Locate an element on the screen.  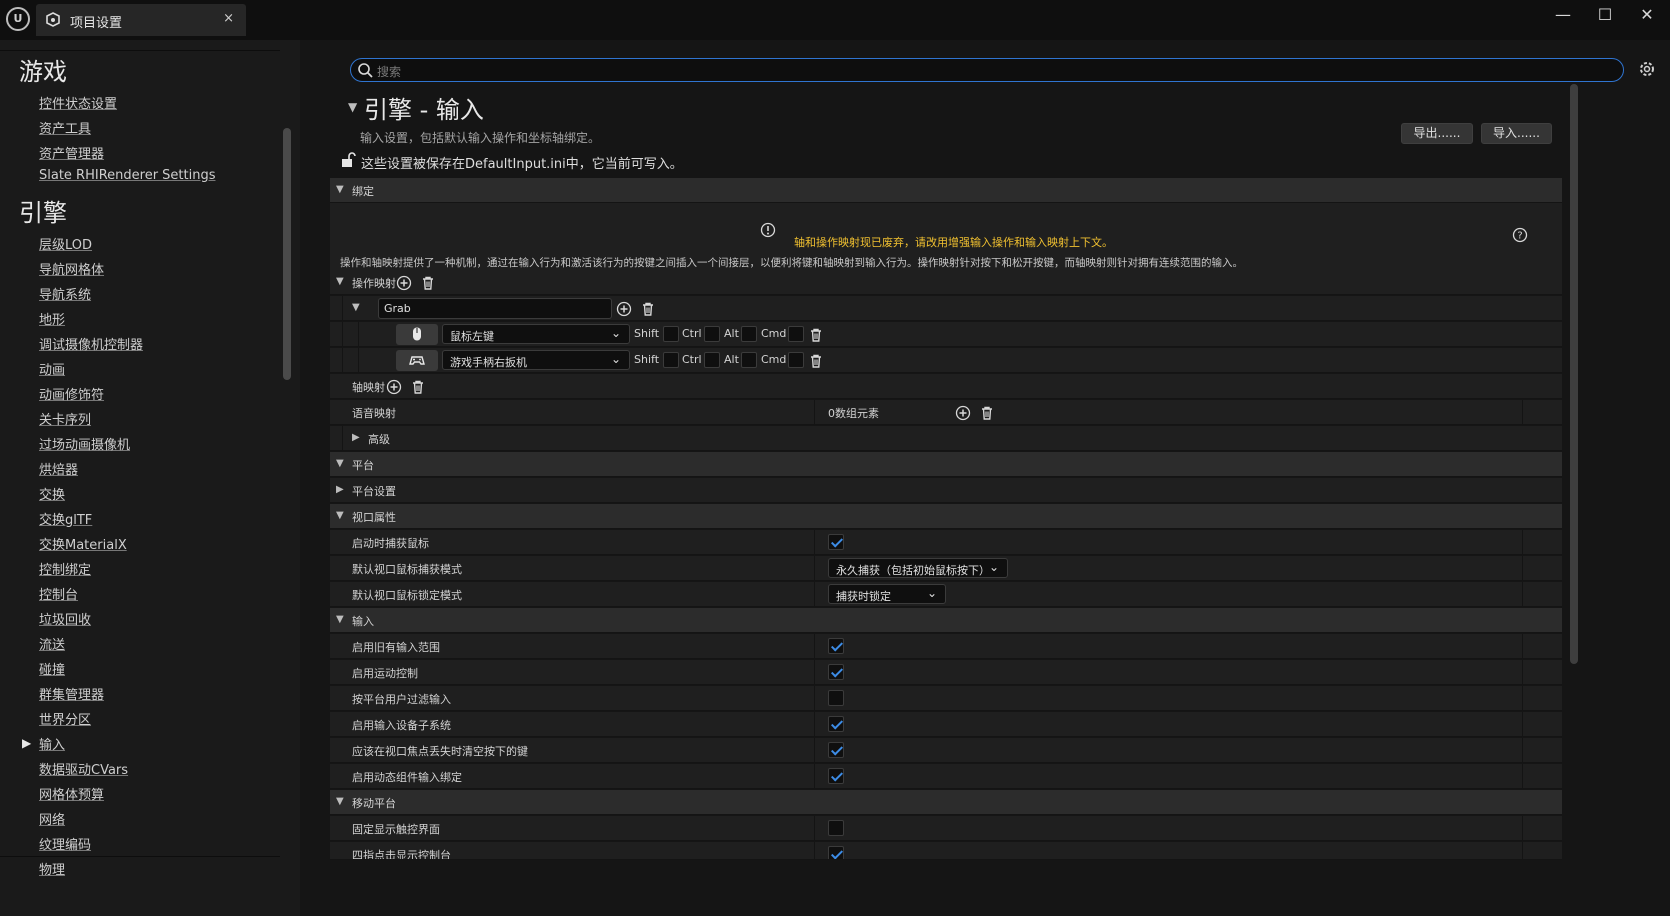
section-title: 视口属性 is located at coordinates (374, 517).